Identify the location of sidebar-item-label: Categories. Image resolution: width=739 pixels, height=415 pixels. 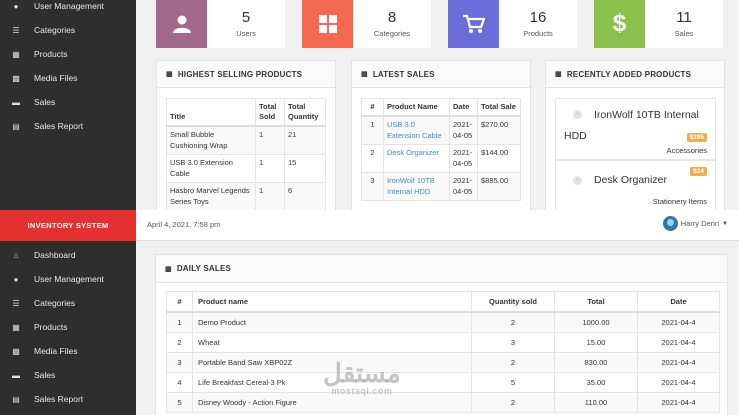
(55, 30).